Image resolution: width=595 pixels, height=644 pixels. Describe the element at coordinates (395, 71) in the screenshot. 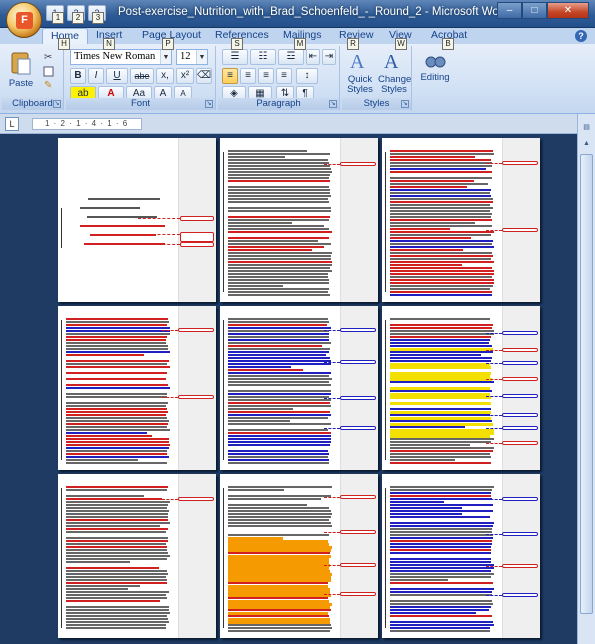

I see `change-styles-button: A Change Styles` at that location.